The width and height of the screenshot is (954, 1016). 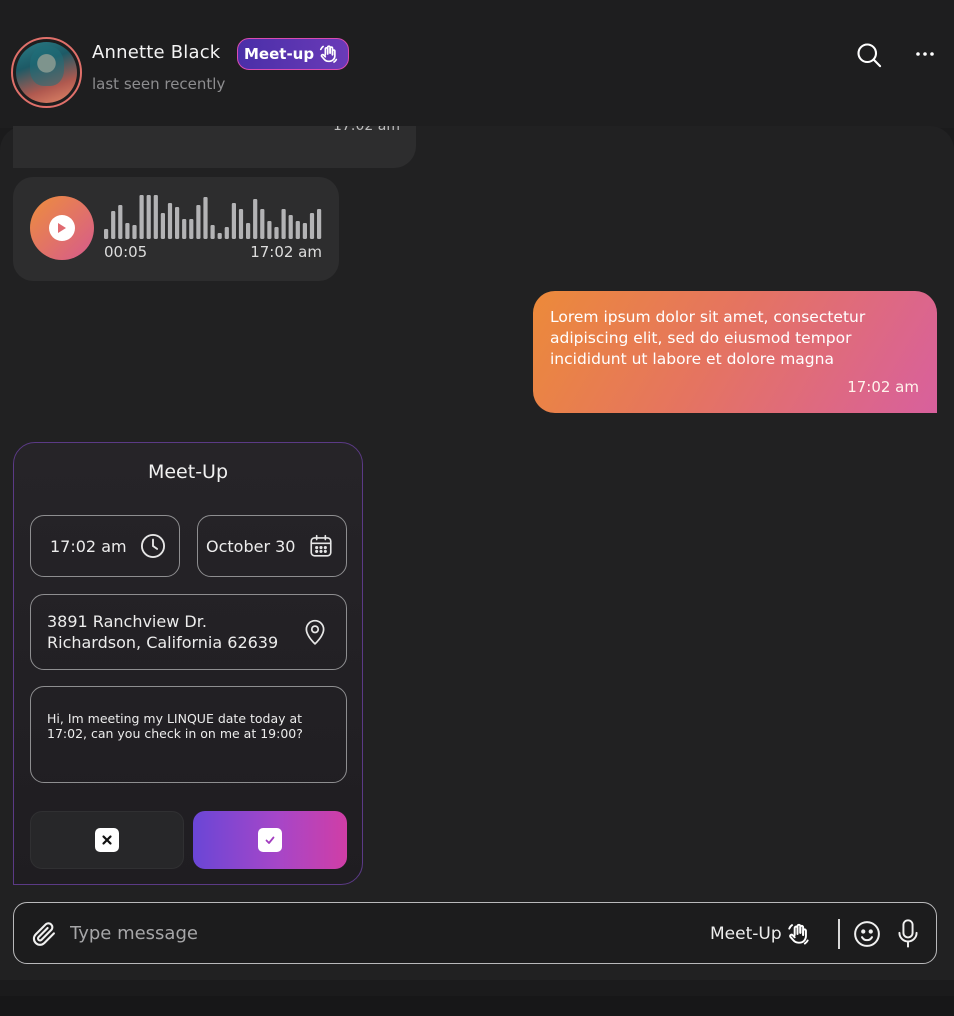 I want to click on search-icon, so click(x=869, y=55).